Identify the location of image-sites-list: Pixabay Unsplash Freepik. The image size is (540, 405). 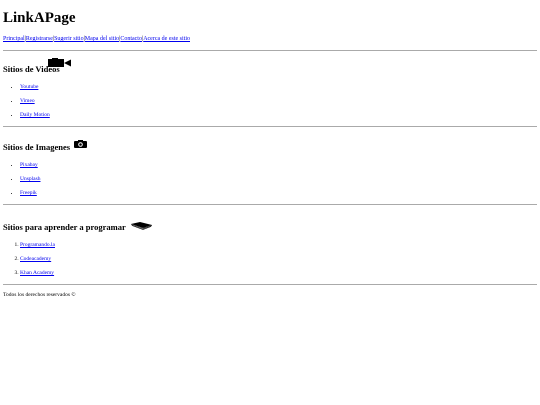
(270, 179).